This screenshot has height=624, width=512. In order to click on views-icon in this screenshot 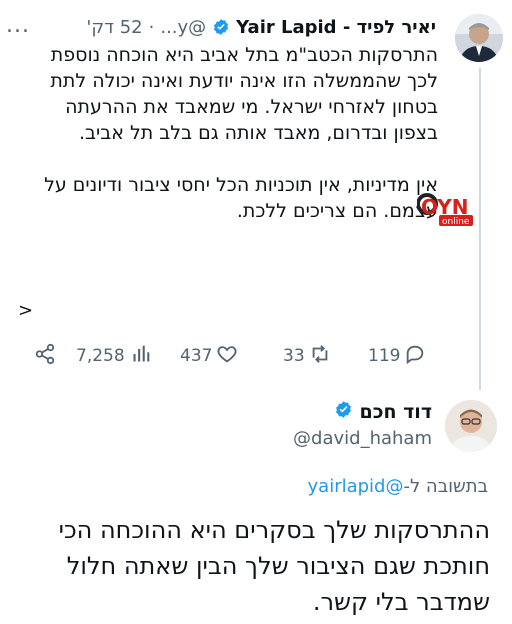, I will do `click(141, 356)`.